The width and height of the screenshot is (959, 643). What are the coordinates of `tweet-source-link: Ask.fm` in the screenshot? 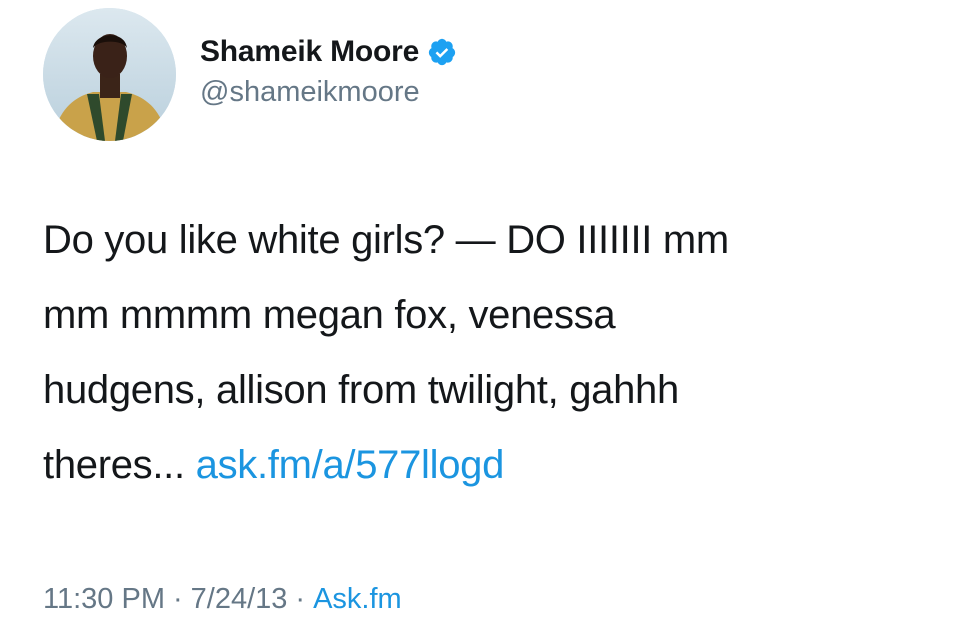 It's located at (357, 599).